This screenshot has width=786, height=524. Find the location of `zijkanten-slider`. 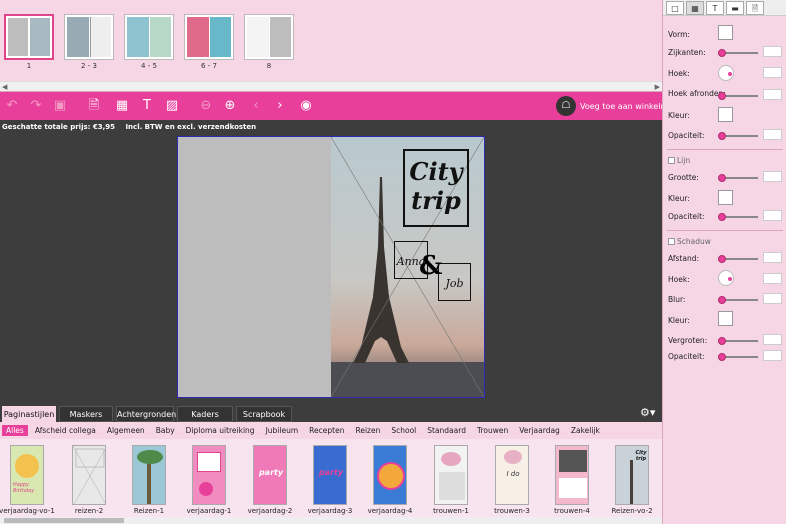

zijkanten-slider is located at coordinates (738, 53).